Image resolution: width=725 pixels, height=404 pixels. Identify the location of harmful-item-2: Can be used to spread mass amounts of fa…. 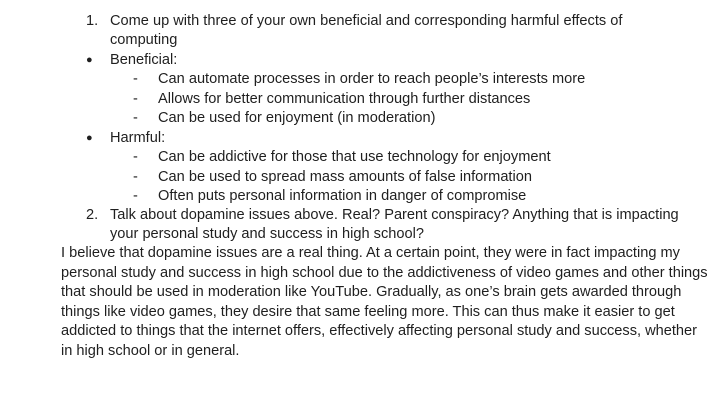
(345, 177).